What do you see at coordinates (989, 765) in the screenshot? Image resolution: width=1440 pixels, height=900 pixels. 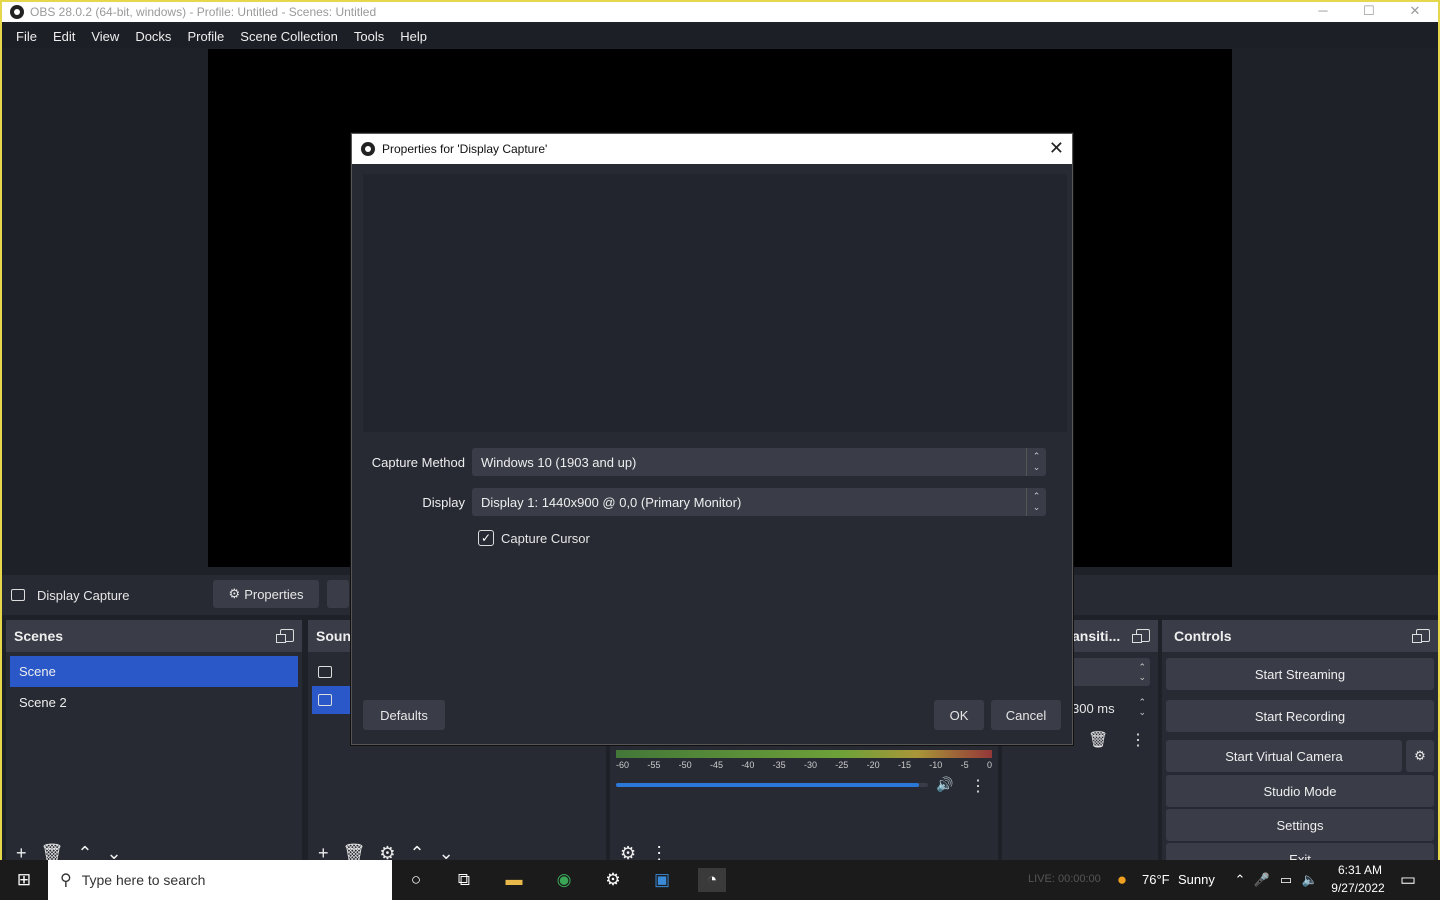 I see `meter-tick: 0` at bounding box center [989, 765].